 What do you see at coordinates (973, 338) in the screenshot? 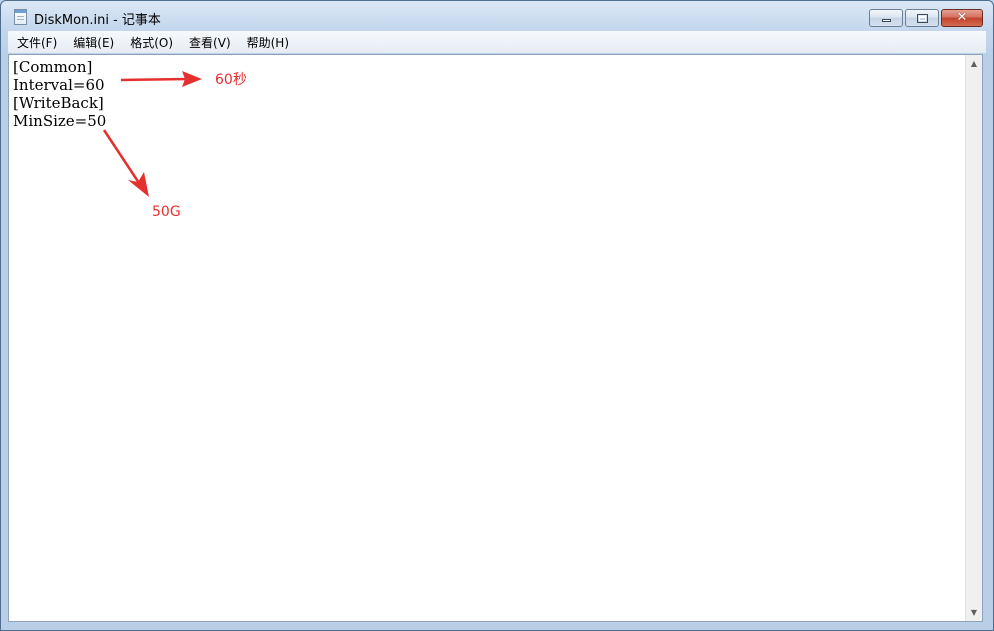
I see `vertical-scrollbar: ▲ ▼` at bounding box center [973, 338].